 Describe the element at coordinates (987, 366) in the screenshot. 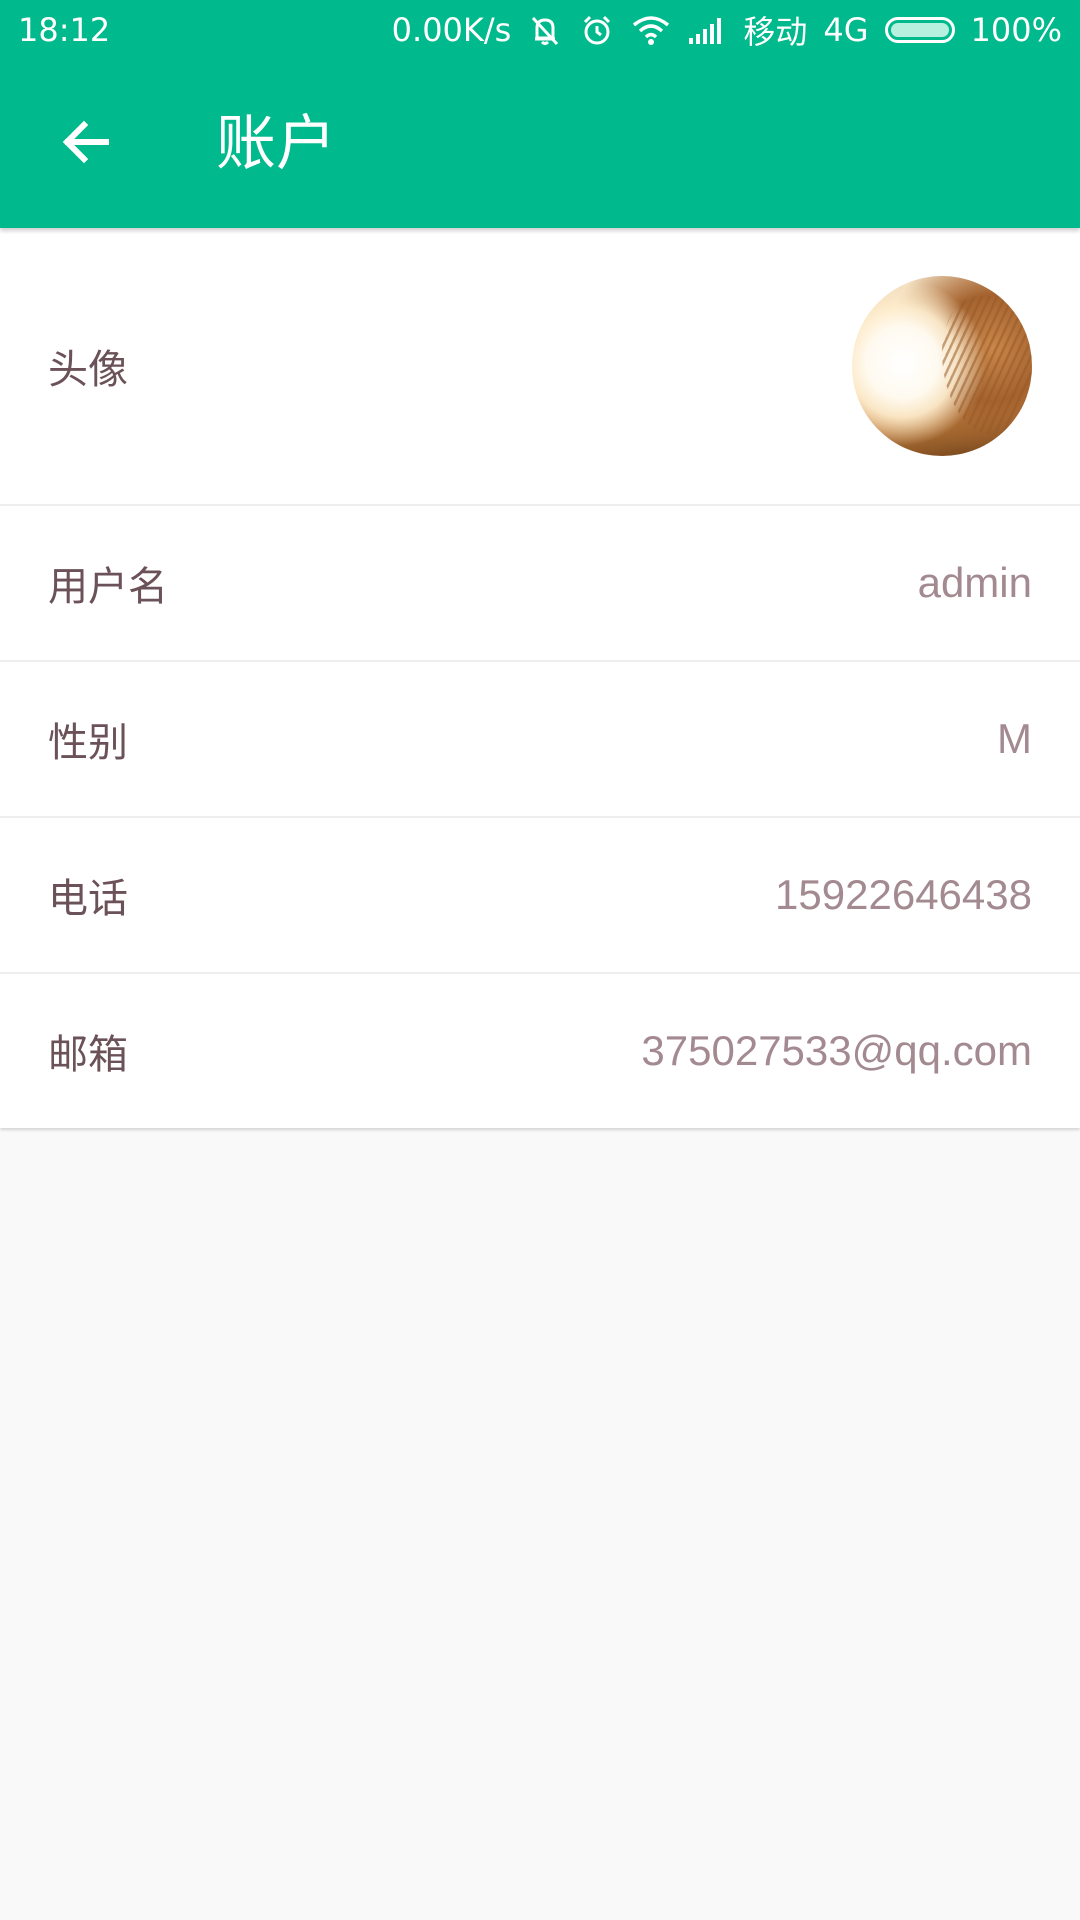

I see `avatar-hair` at that location.